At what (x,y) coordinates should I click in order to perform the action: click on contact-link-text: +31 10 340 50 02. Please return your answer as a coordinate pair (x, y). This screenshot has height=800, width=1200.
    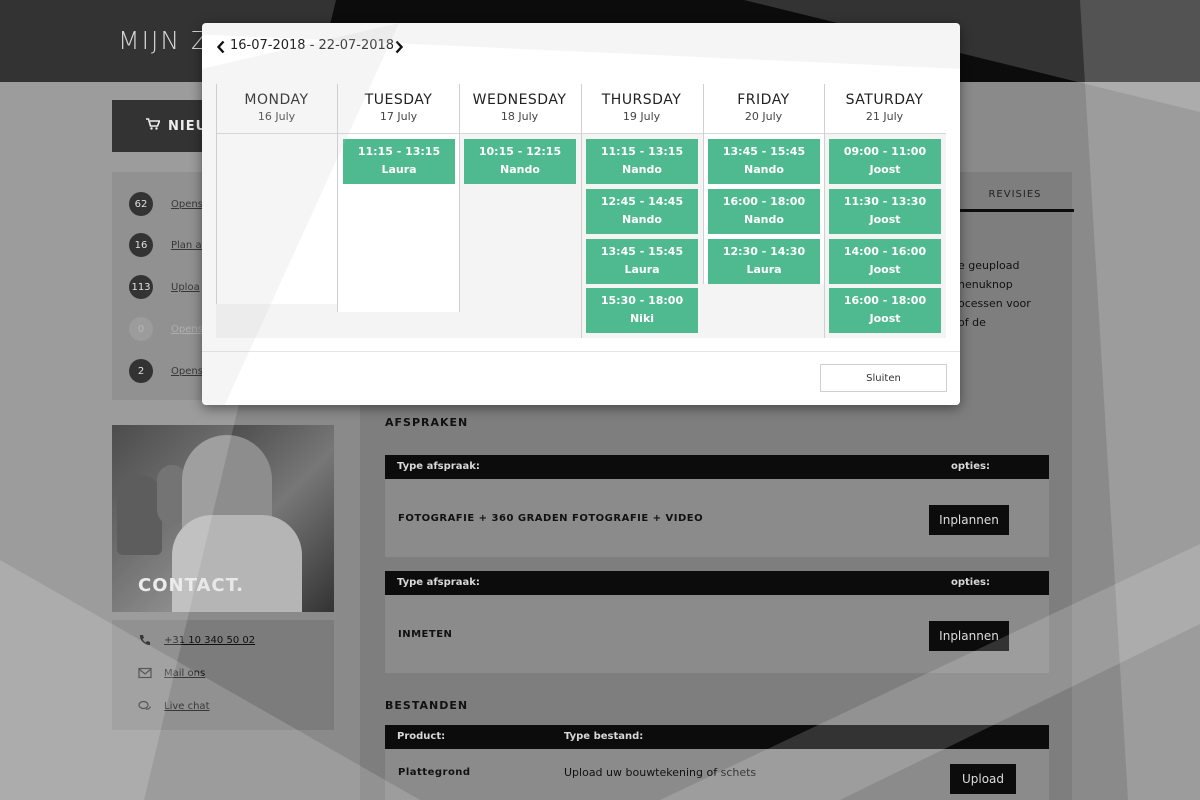
    Looking at the image, I should click on (209, 640).